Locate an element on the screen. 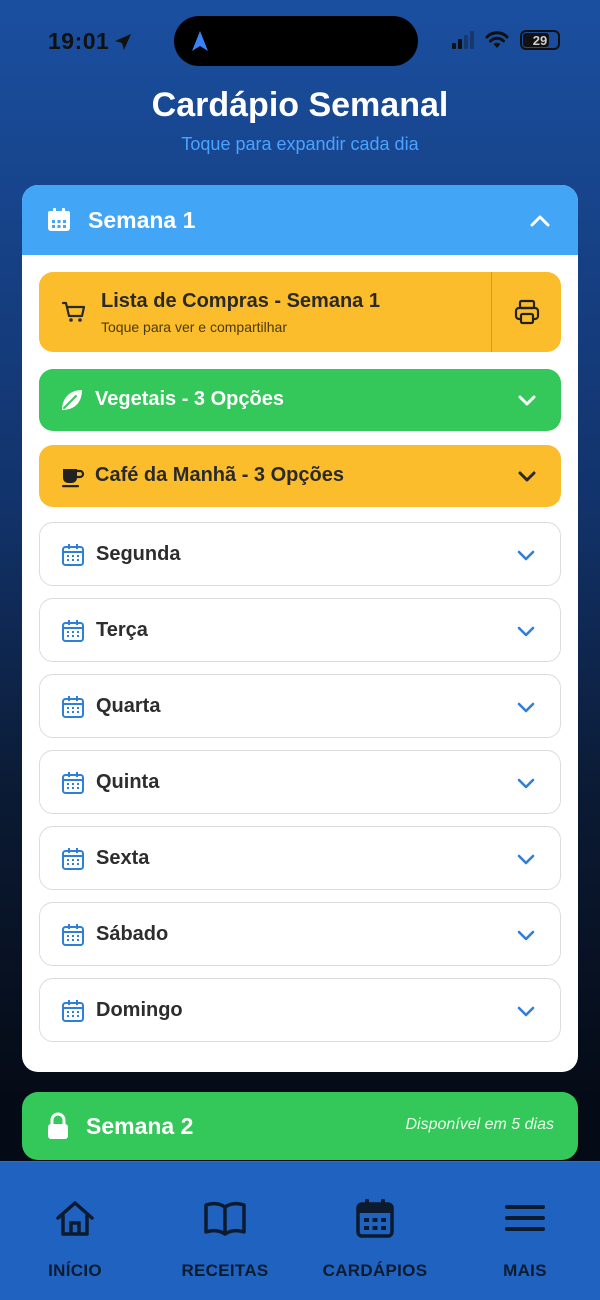 This screenshot has width=600, height=1300. battery-icon: 29 is located at coordinates (540, 40).